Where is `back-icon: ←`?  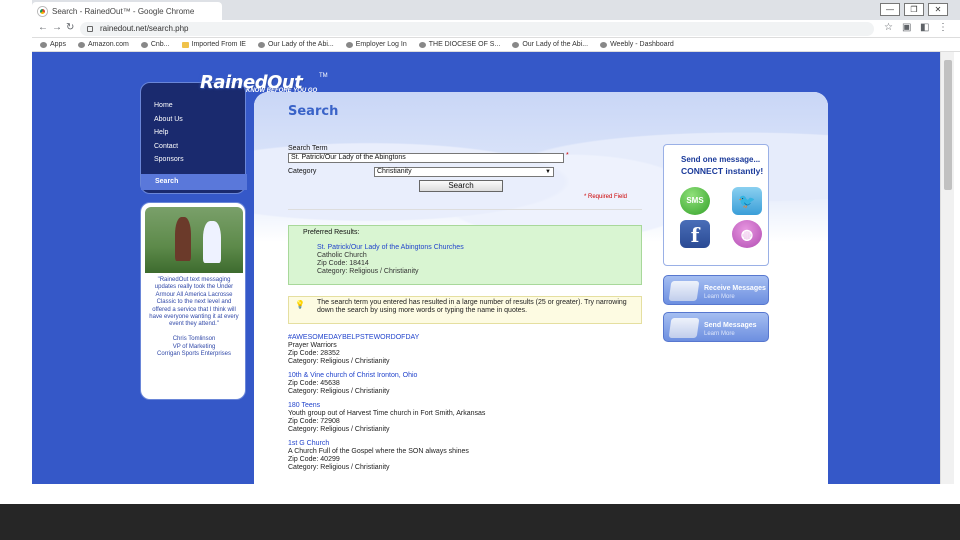 back-icon: ← is located at coordinates (43, 27).